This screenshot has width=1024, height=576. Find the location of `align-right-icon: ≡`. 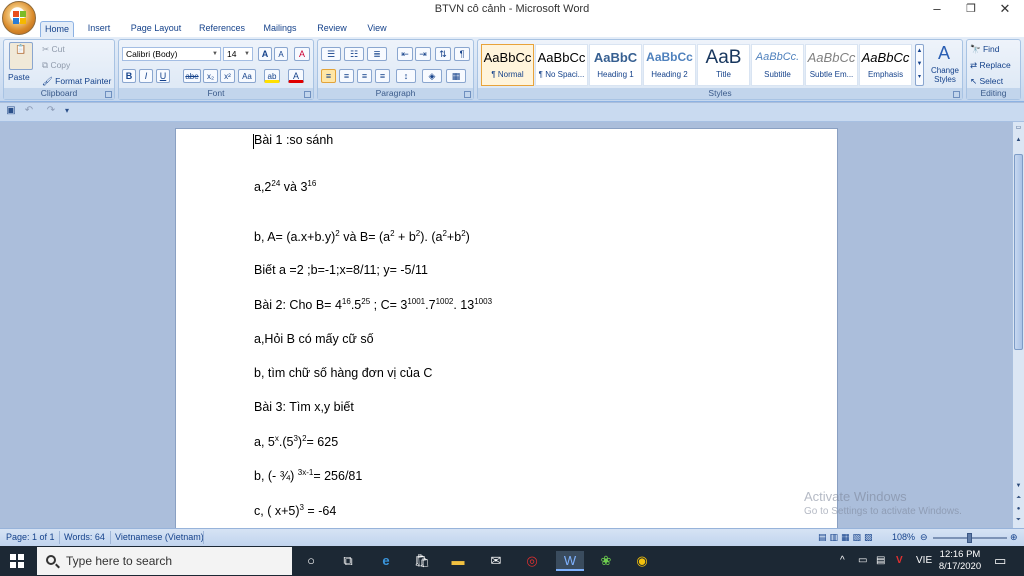

align-right-icon: ≡ is located at coordinates (364, 76).